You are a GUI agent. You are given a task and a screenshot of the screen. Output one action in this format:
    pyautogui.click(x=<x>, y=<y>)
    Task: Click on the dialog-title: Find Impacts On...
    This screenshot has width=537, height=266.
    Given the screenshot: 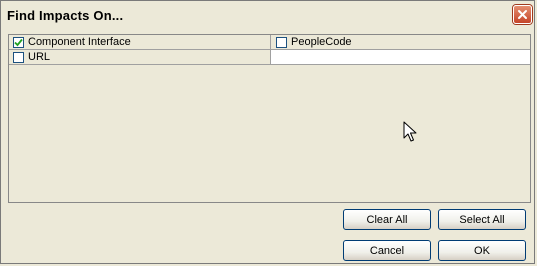 What is the action you would take?
    pyautogui.click(x=65, y=15)
    